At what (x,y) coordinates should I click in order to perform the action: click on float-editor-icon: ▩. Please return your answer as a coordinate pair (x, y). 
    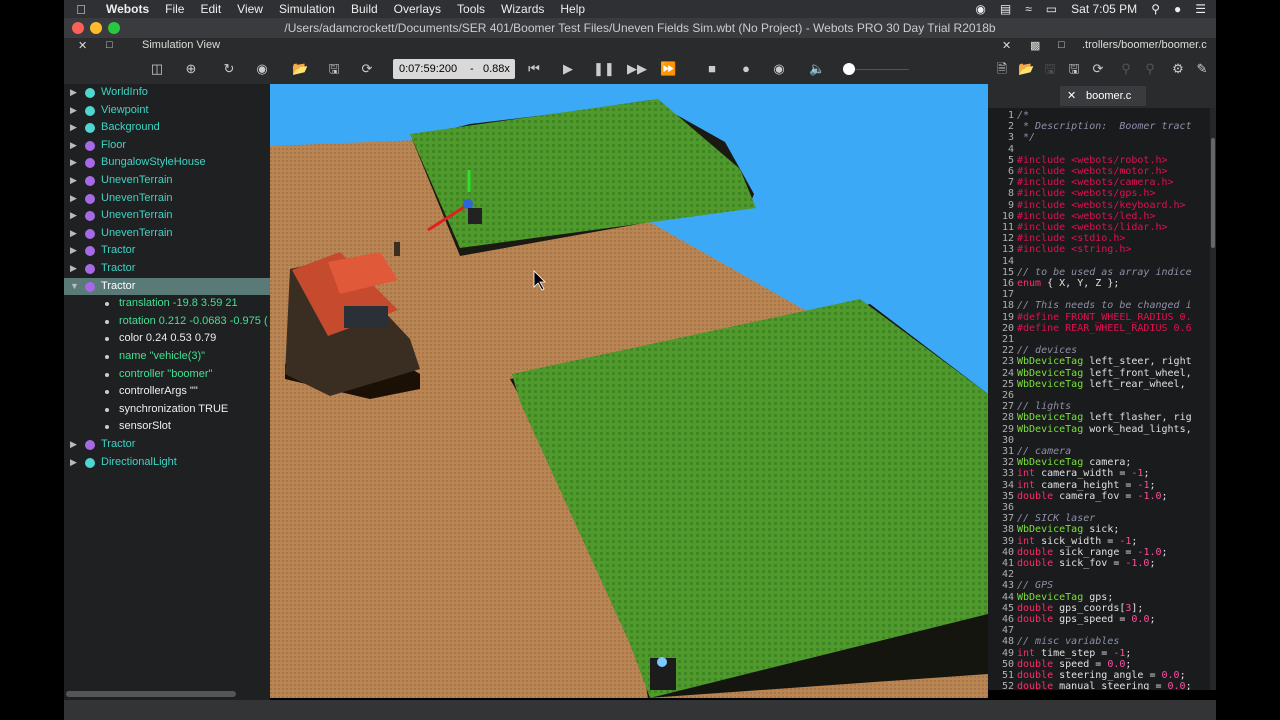
    Looking at the image, I should click on (1035, 45).